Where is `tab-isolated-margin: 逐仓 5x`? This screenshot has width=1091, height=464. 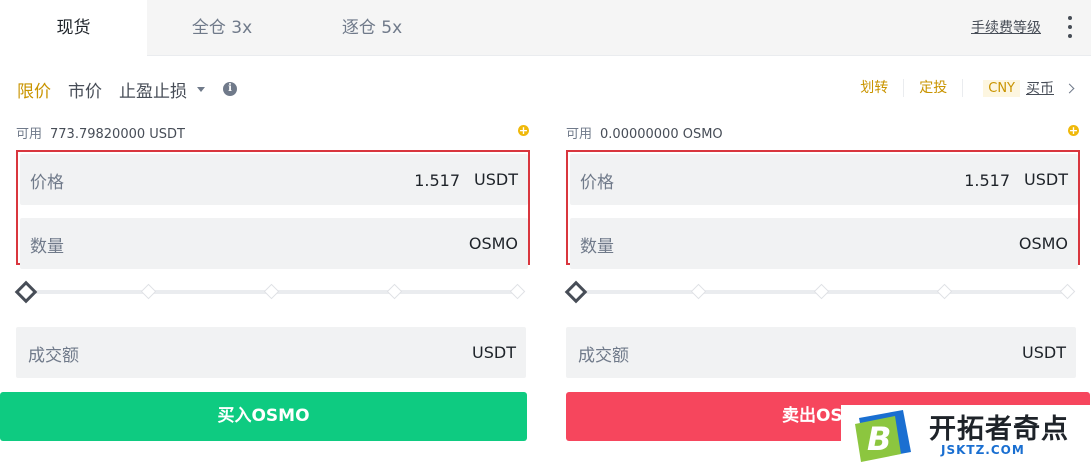
tab-isolated-margin: 逐仓 5x is located at coordinates (372, 28).